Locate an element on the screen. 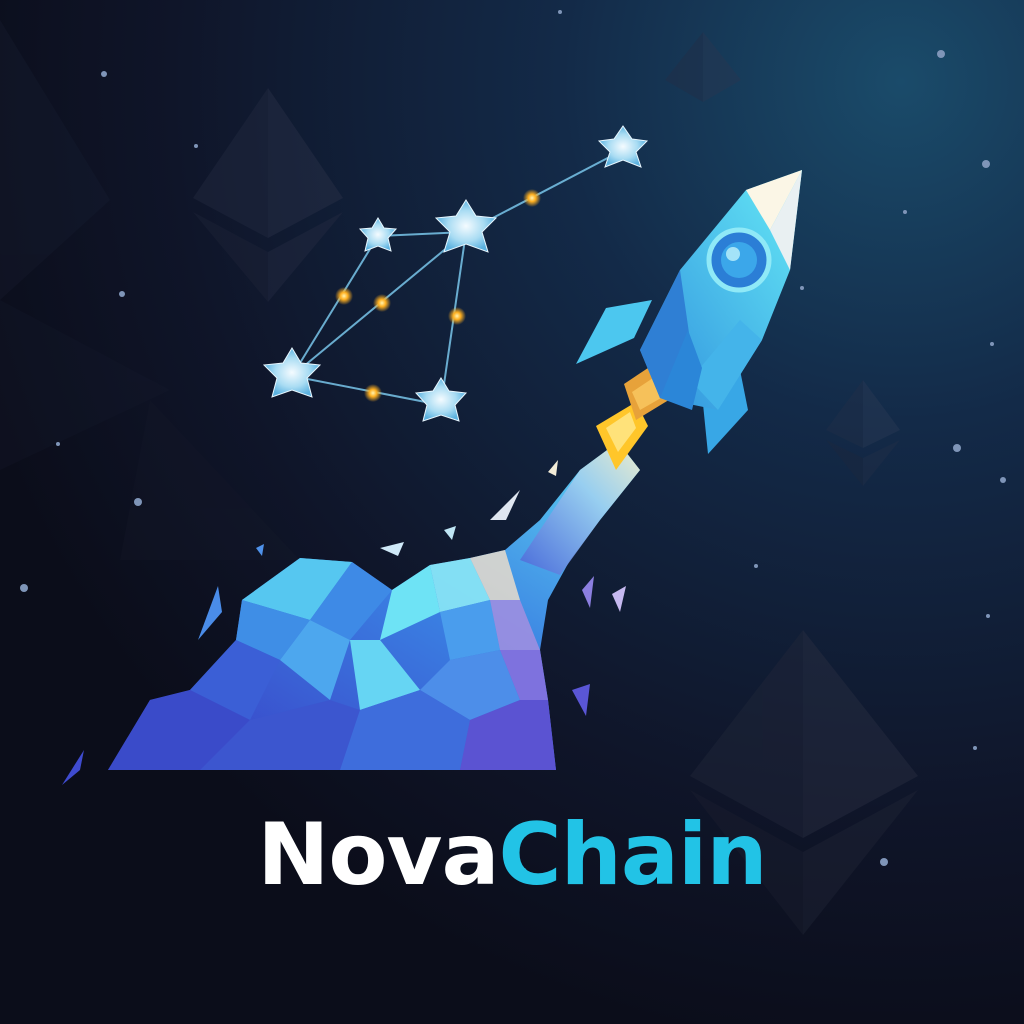 Image resolution: width=1024 pixels, height=1024 pixels. brand-wordmark: NovaChain is located at coordinates (512, 855).